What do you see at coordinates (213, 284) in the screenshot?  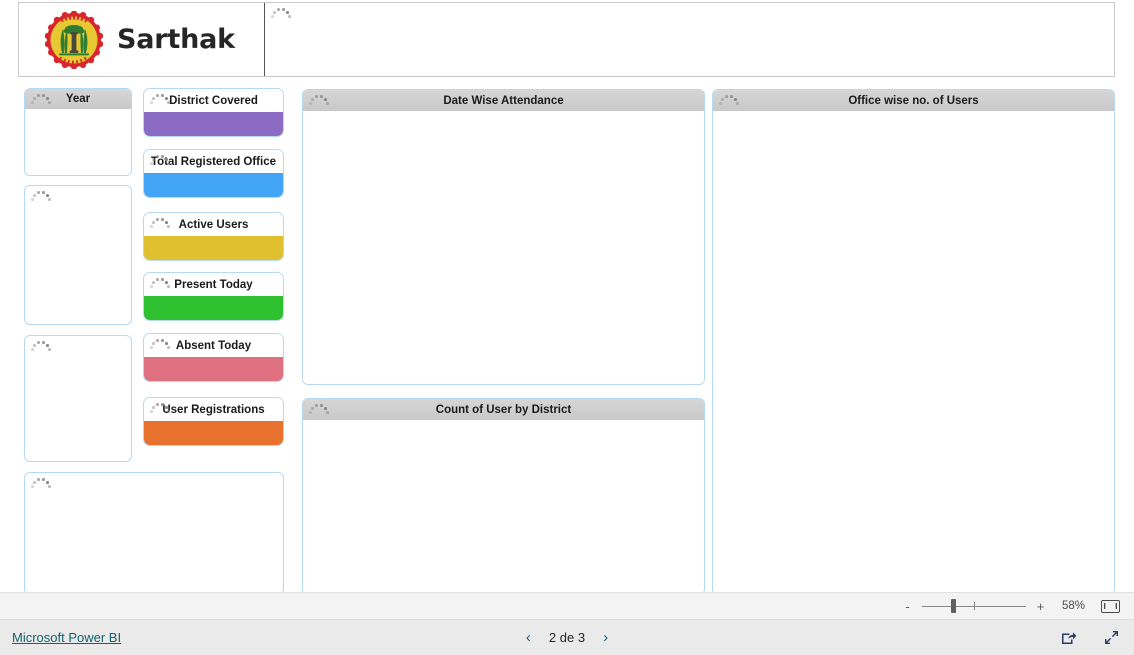 I see `kpi-label: Present Today` at bounding box center [213, 284].